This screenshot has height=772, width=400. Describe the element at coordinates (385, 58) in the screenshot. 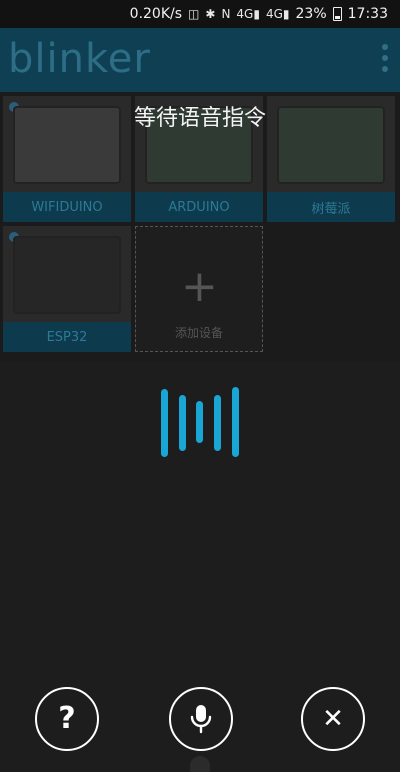

I see `more-menu-icon` at that location.